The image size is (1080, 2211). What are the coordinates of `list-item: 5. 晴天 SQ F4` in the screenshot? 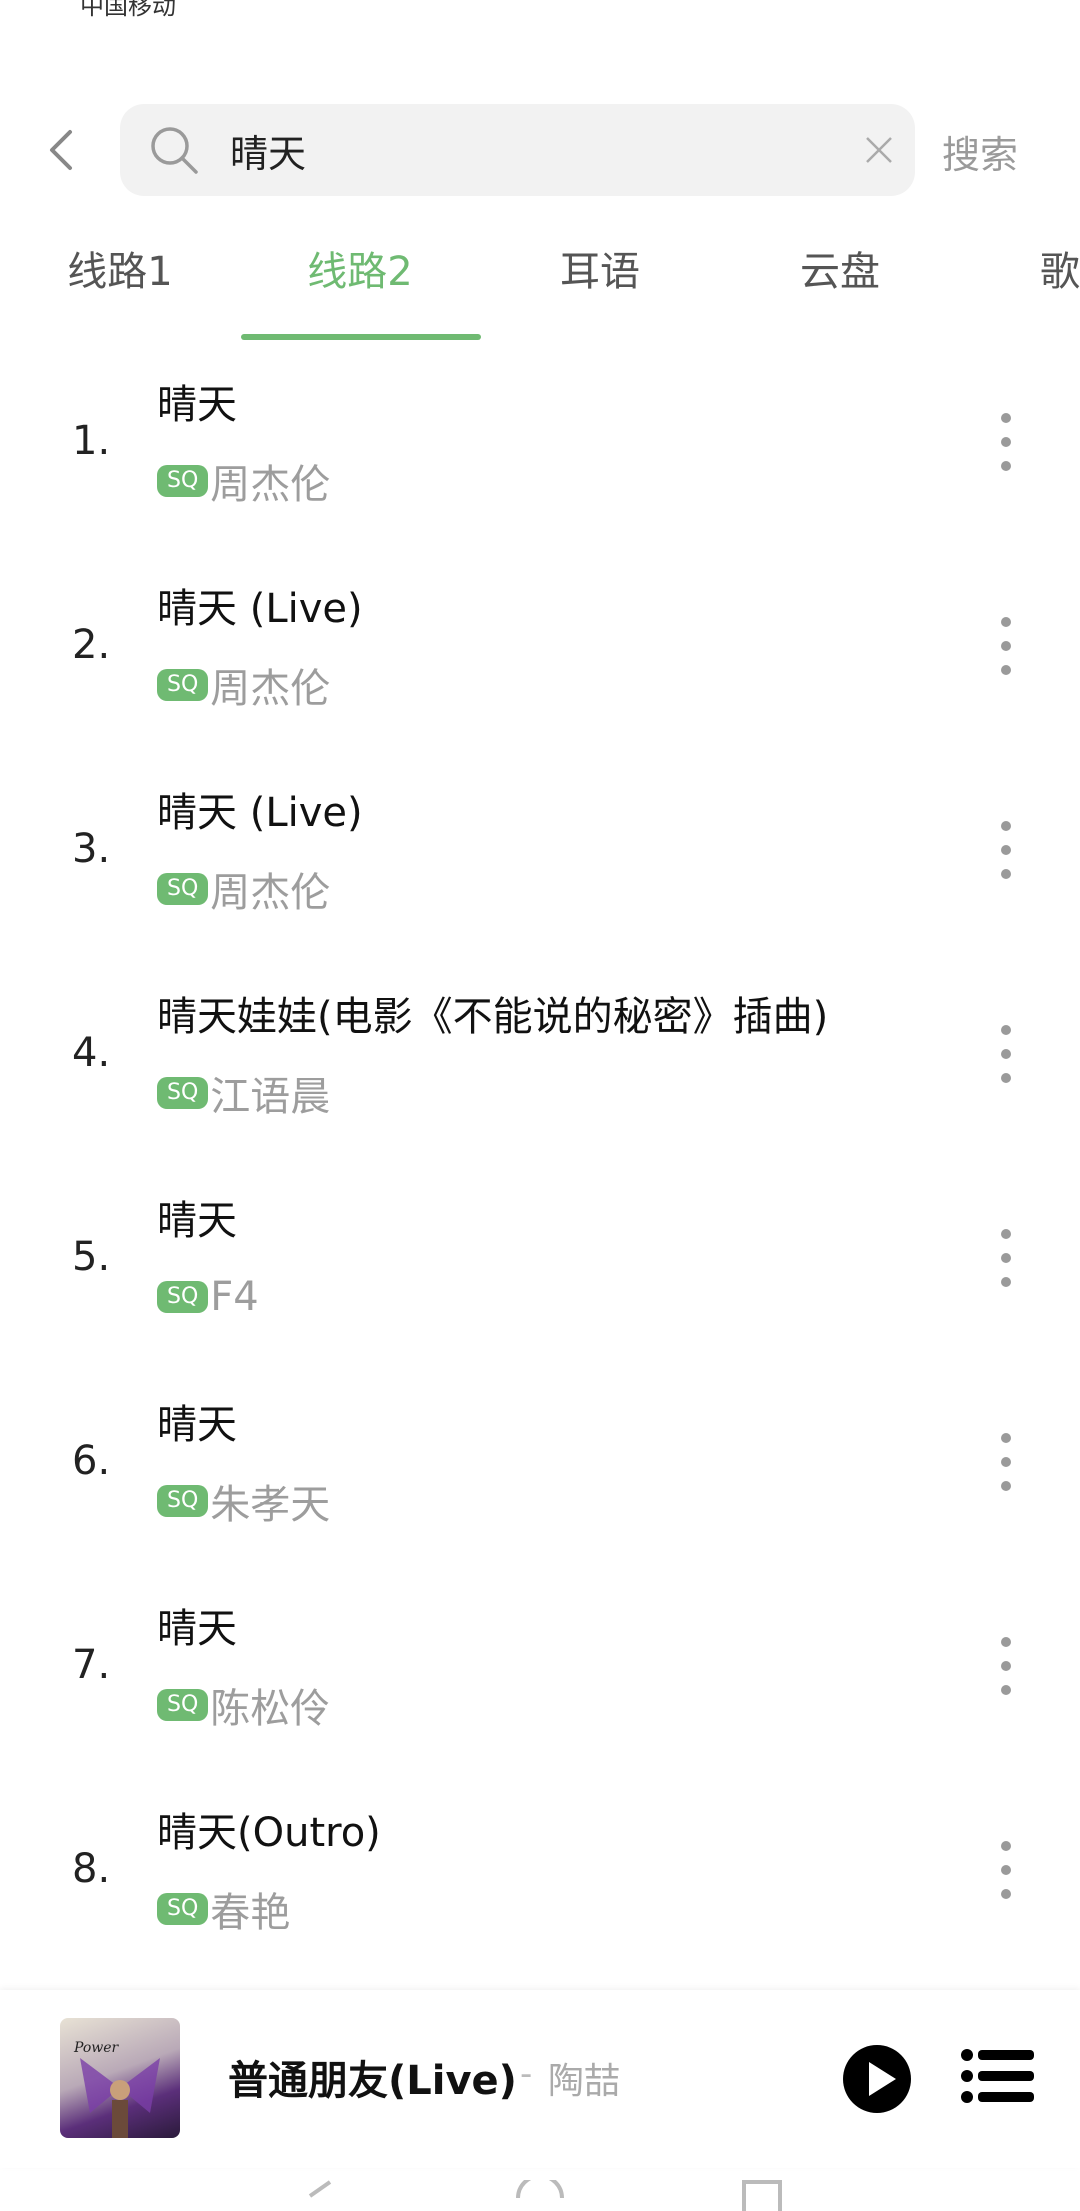 It's located at (540, 1258).